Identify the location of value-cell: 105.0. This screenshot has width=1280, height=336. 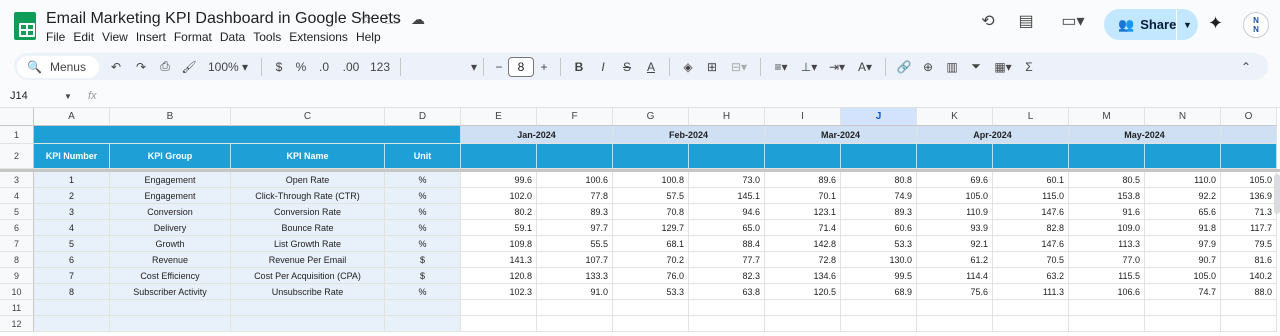
(1183, 276).